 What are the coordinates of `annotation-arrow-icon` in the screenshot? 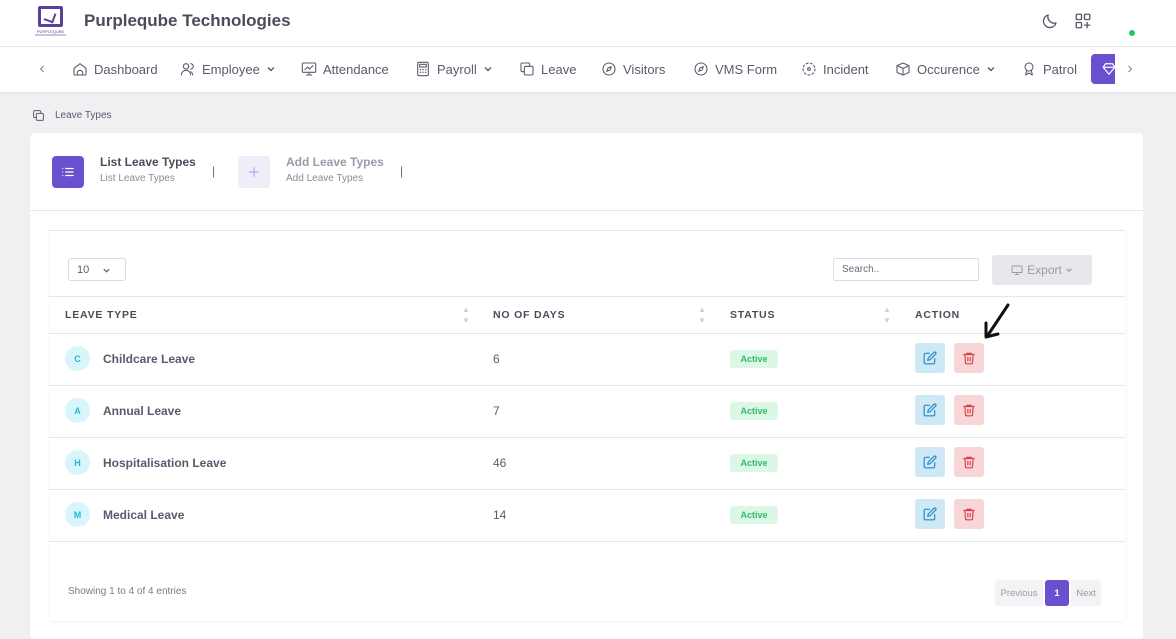 It's located at (997, 321).